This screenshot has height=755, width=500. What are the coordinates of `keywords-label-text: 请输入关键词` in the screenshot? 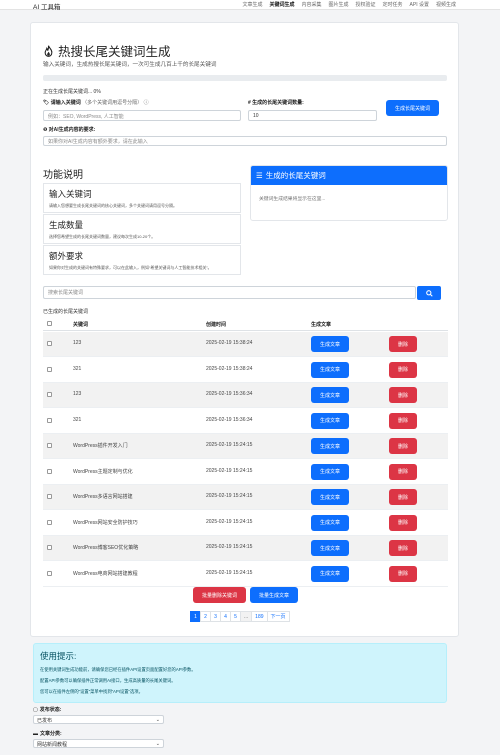 It's located at (65, 103).